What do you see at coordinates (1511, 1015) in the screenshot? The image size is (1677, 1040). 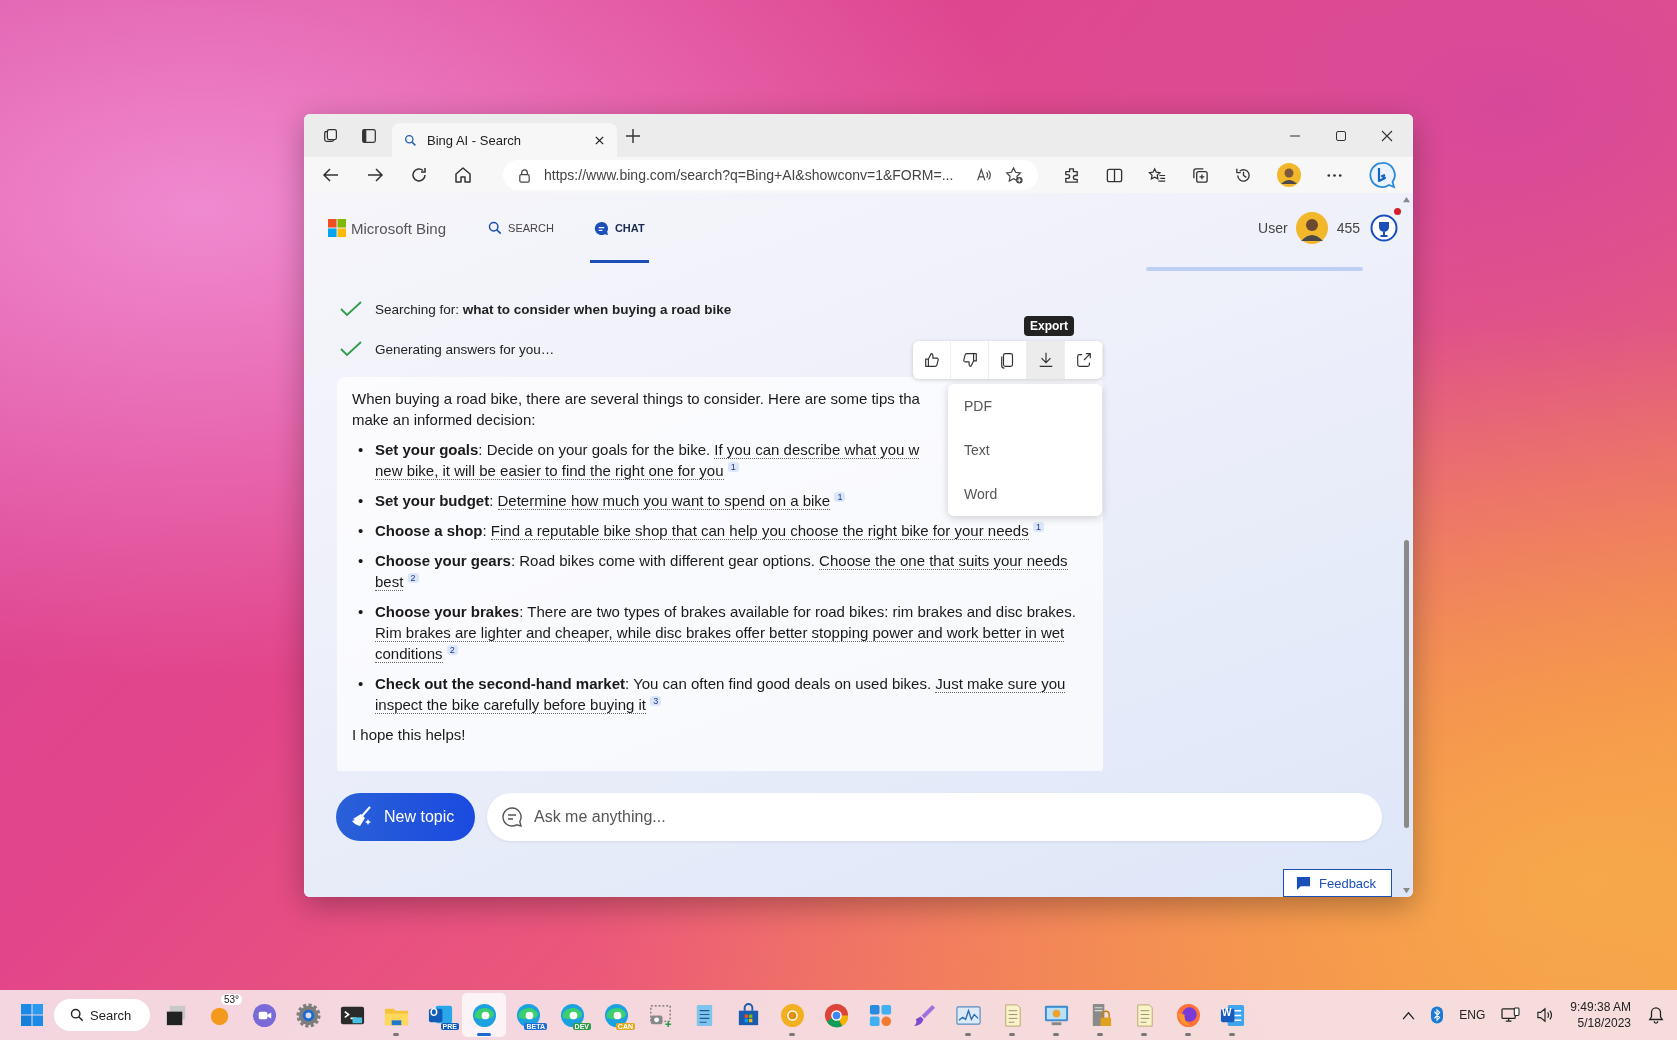 I see `network-icon` at bounding box center [1511, 1015].